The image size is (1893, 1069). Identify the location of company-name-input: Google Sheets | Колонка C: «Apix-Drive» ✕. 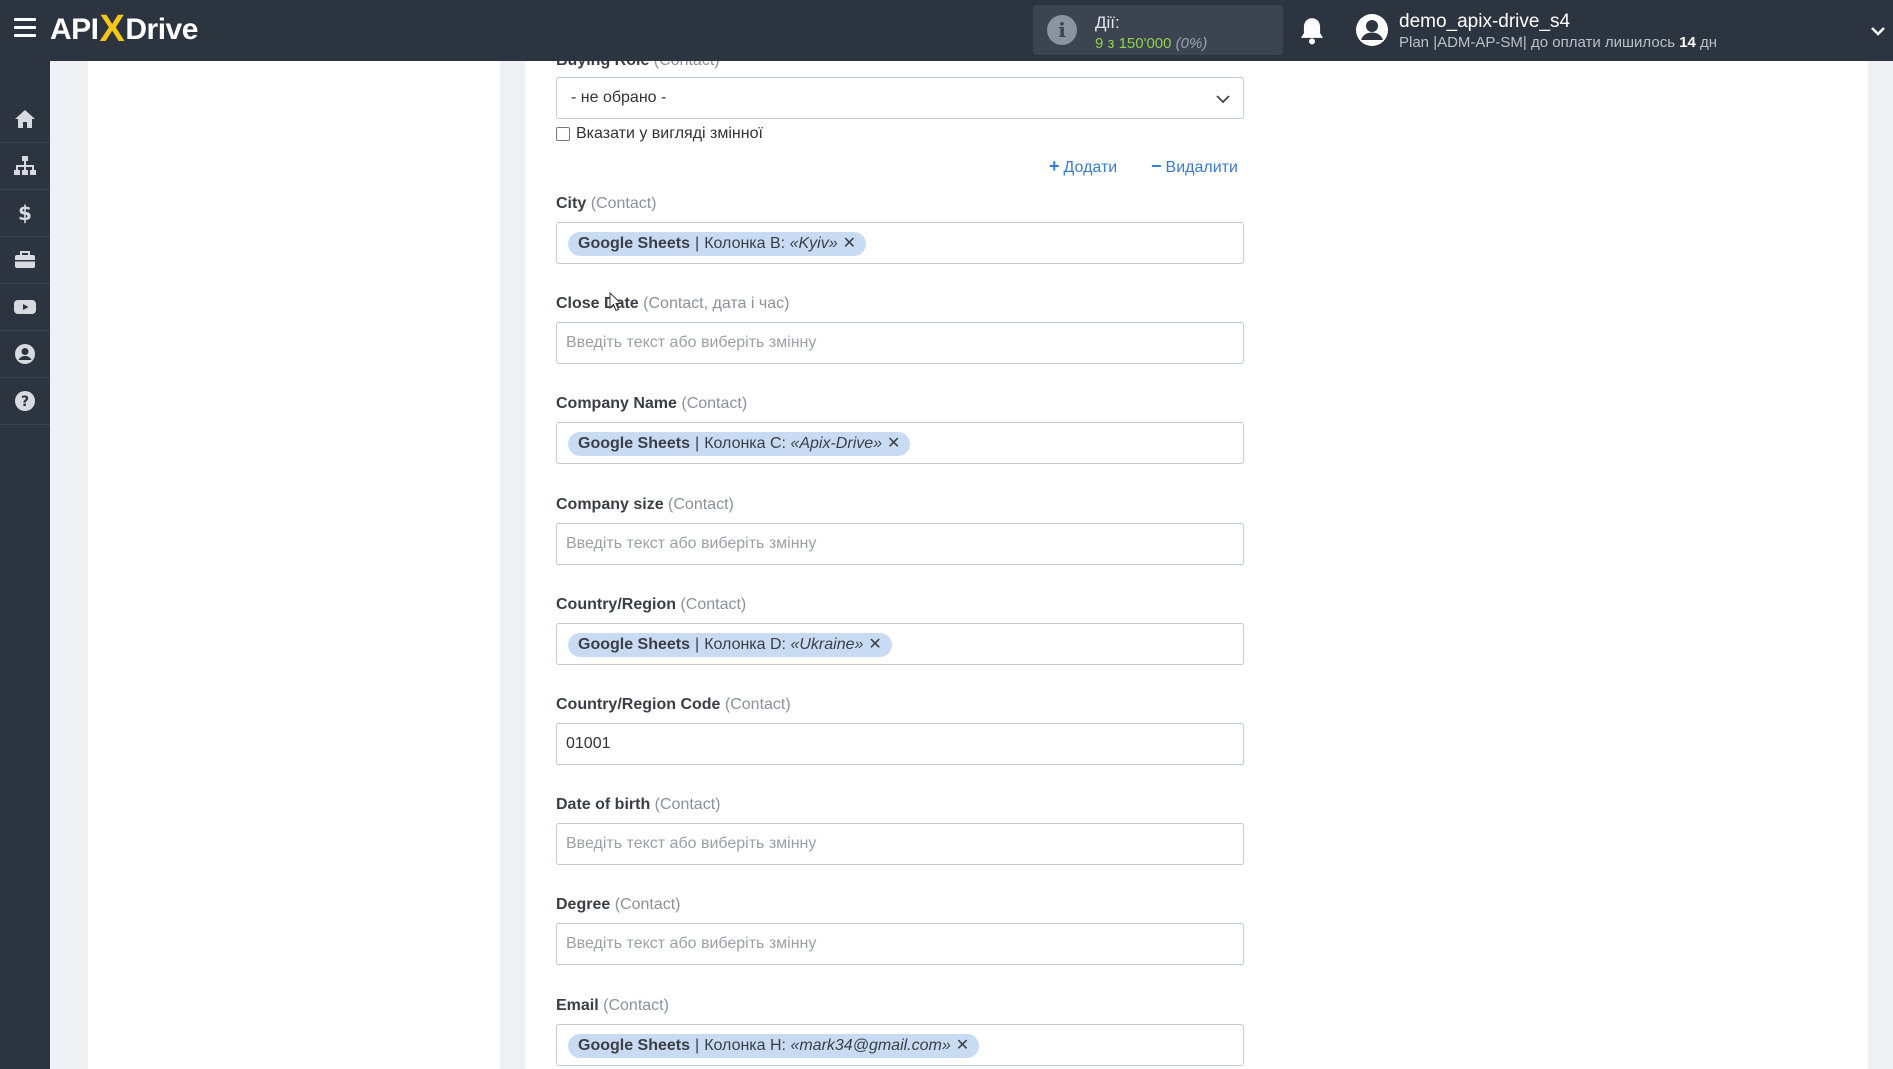
(900, 443).